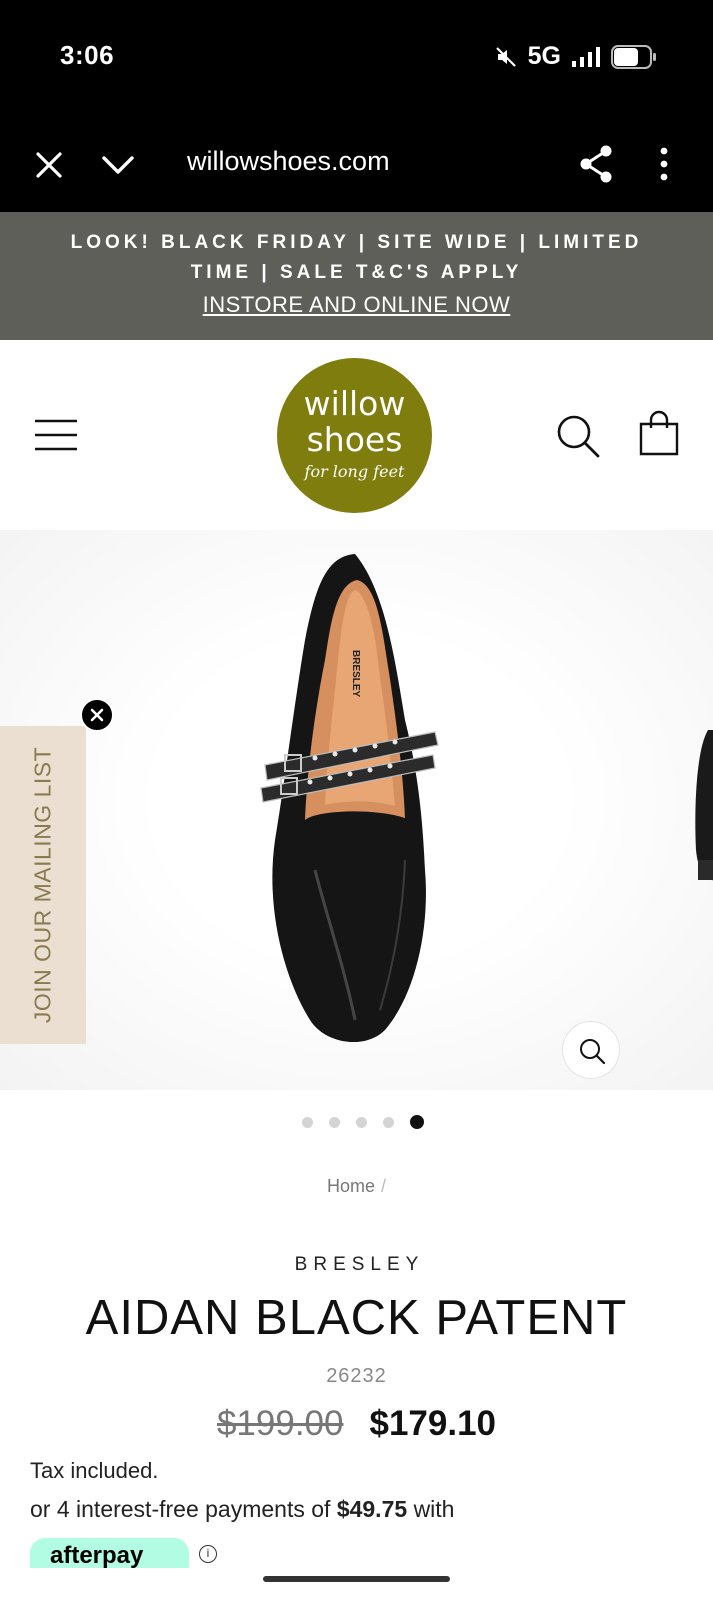 The width and height of the screenshot is (713, 1600). Describe the element at coordinates (372, 1509) in the screenshot. I see `installments-amount: $49.75` at that location.